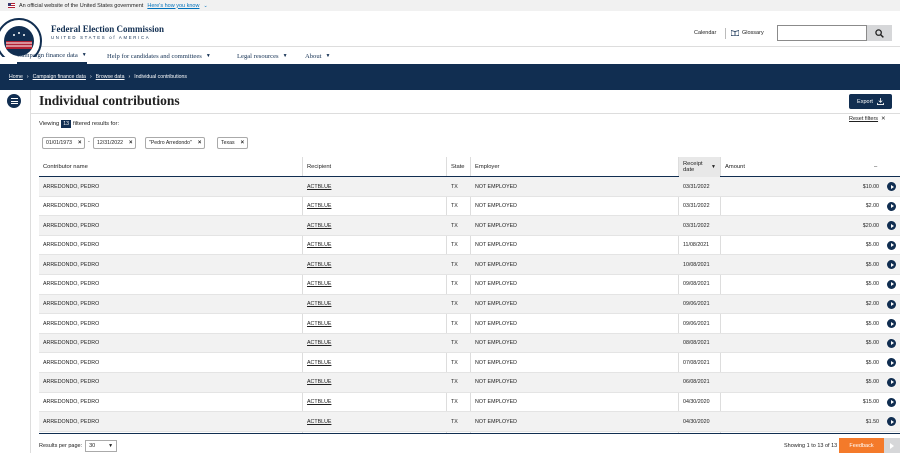 The height and width of the screenshot is (453, 900). I want to click on reset-filters-button: Reset filters ✕, so click(867, 119).